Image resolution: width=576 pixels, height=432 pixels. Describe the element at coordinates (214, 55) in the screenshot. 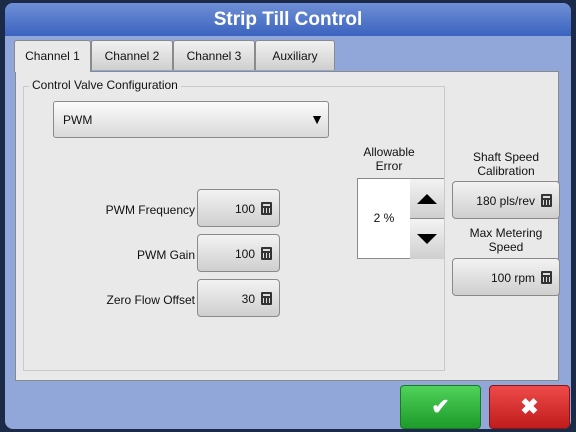

I see `tab-channel-3: Channel 3` at that location.